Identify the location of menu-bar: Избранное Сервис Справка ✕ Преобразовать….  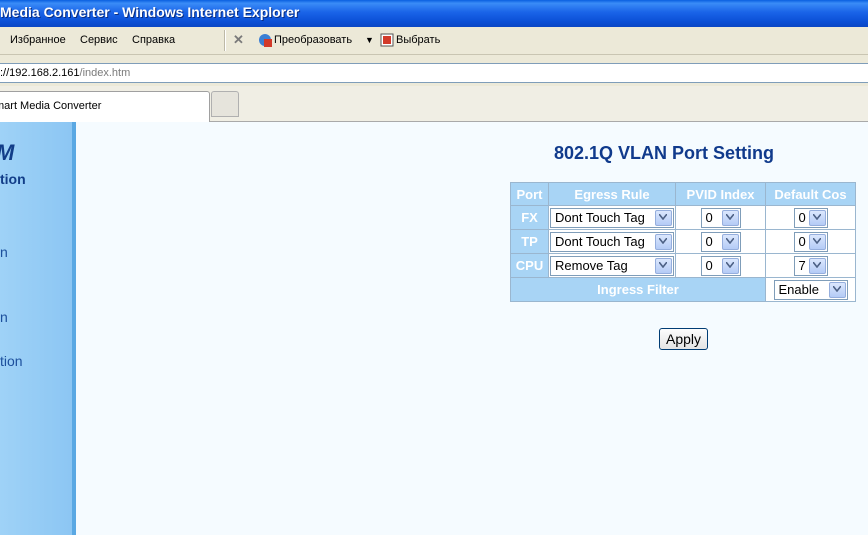
(434, 41).